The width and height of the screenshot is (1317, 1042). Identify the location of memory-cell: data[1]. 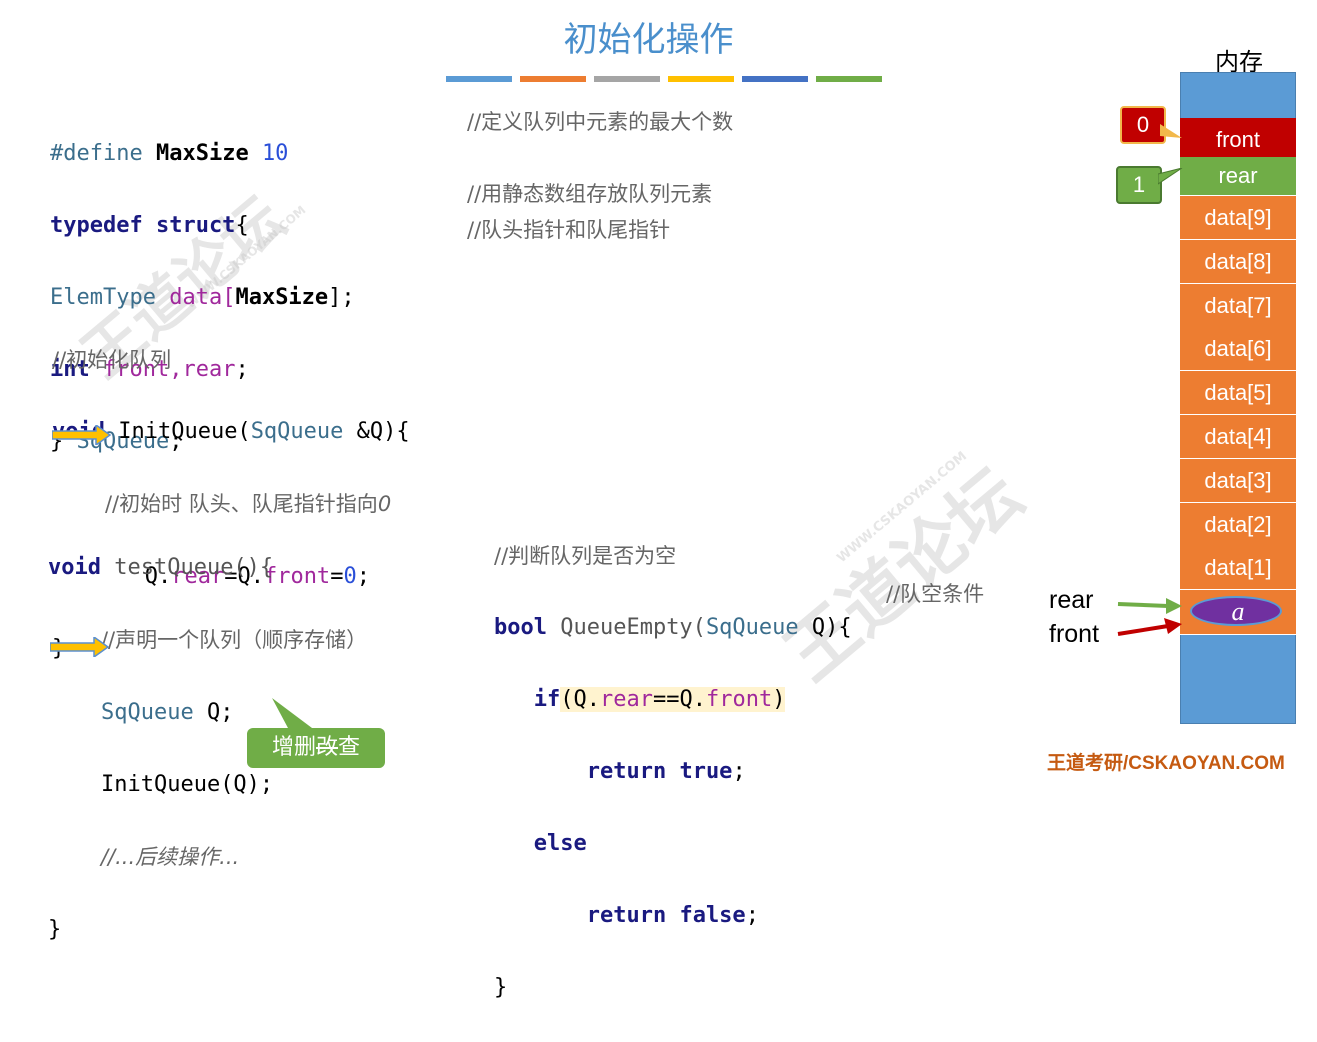
(1238, 568).